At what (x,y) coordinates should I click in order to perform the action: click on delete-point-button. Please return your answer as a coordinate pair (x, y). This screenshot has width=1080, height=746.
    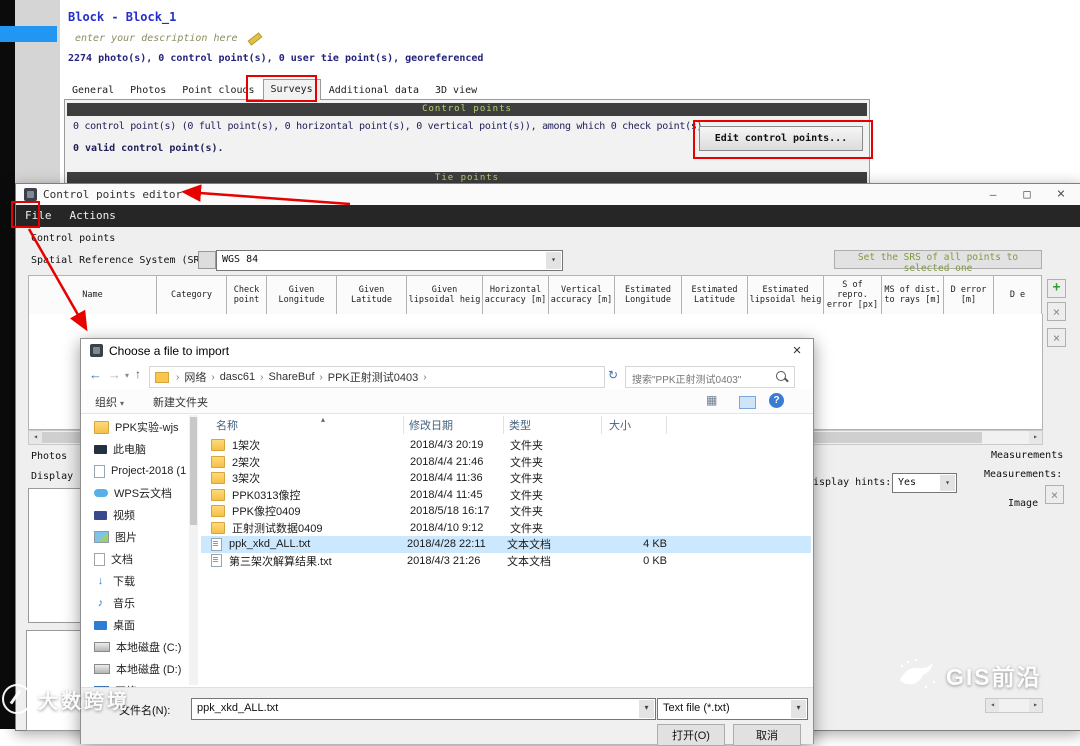
    Looking at the image, I should click on (1056, 311).